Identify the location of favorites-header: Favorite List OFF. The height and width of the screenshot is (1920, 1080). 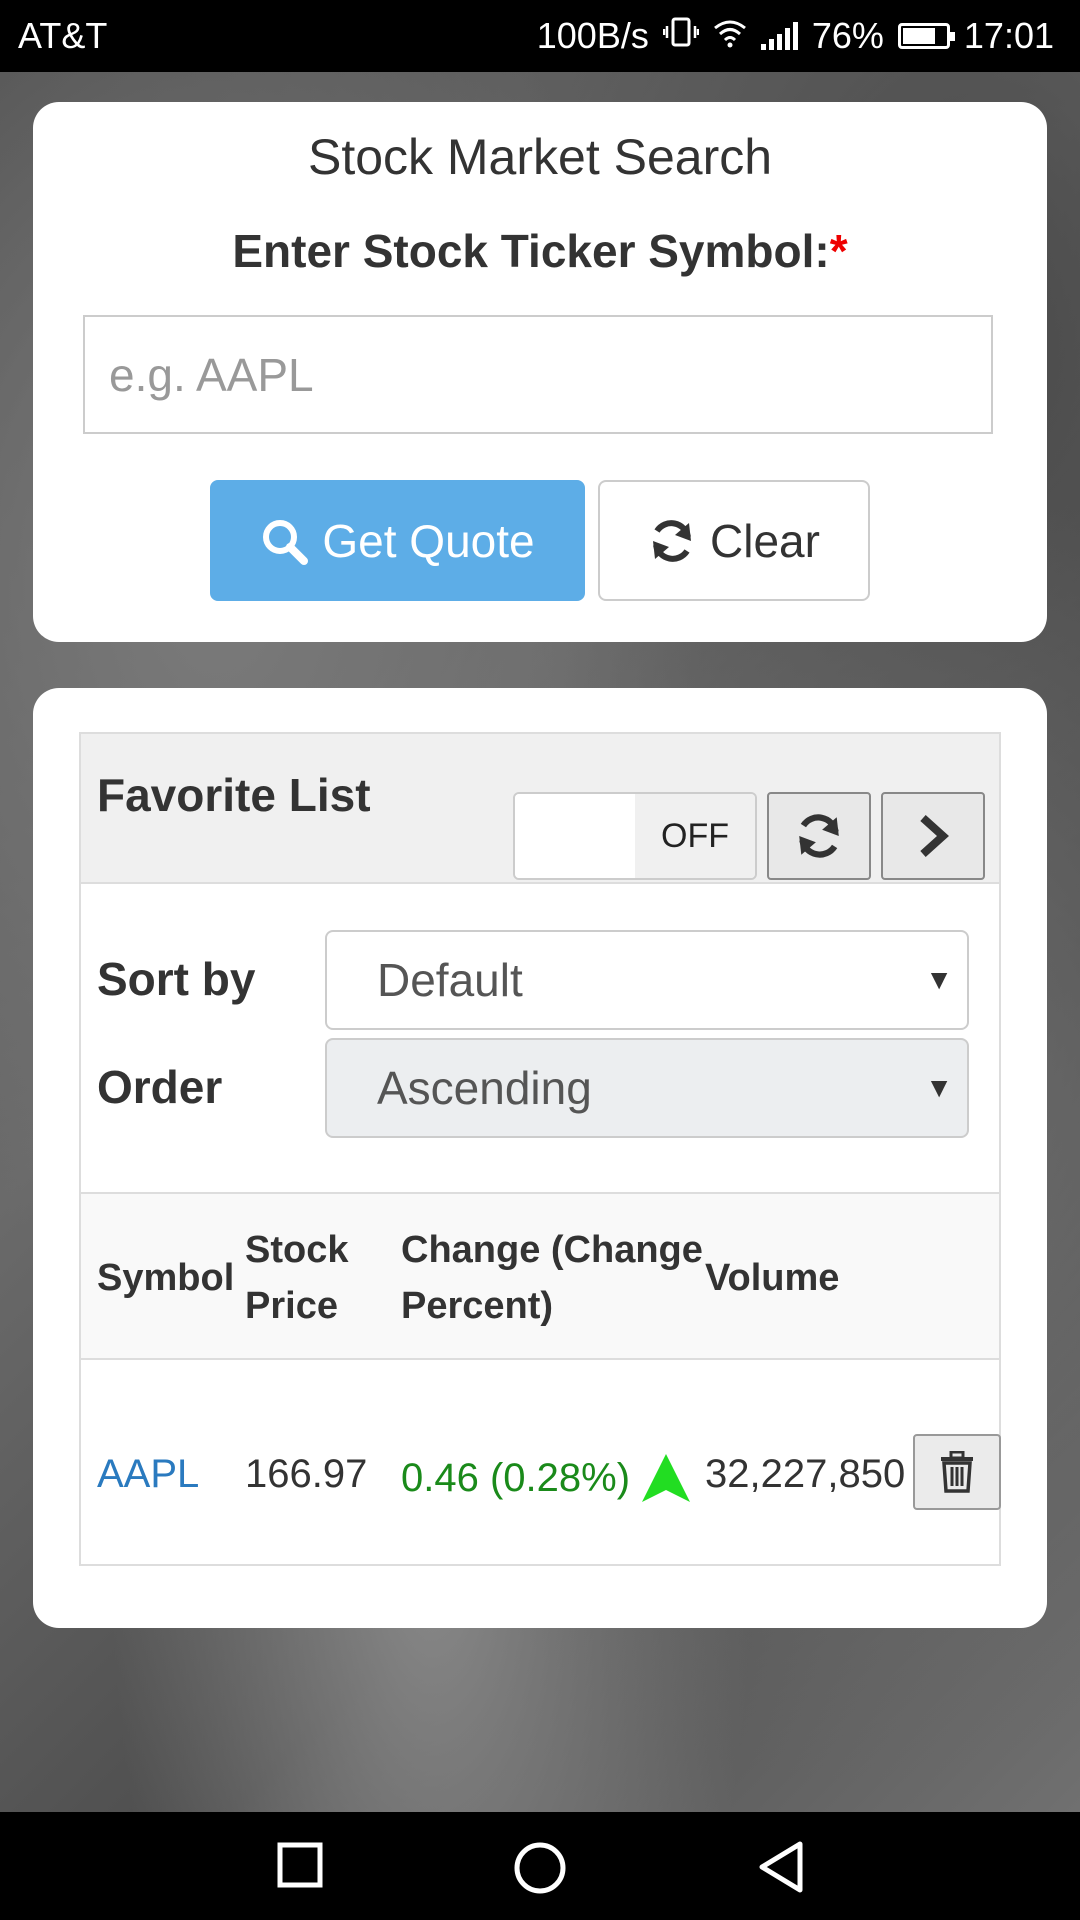
(540, 809).